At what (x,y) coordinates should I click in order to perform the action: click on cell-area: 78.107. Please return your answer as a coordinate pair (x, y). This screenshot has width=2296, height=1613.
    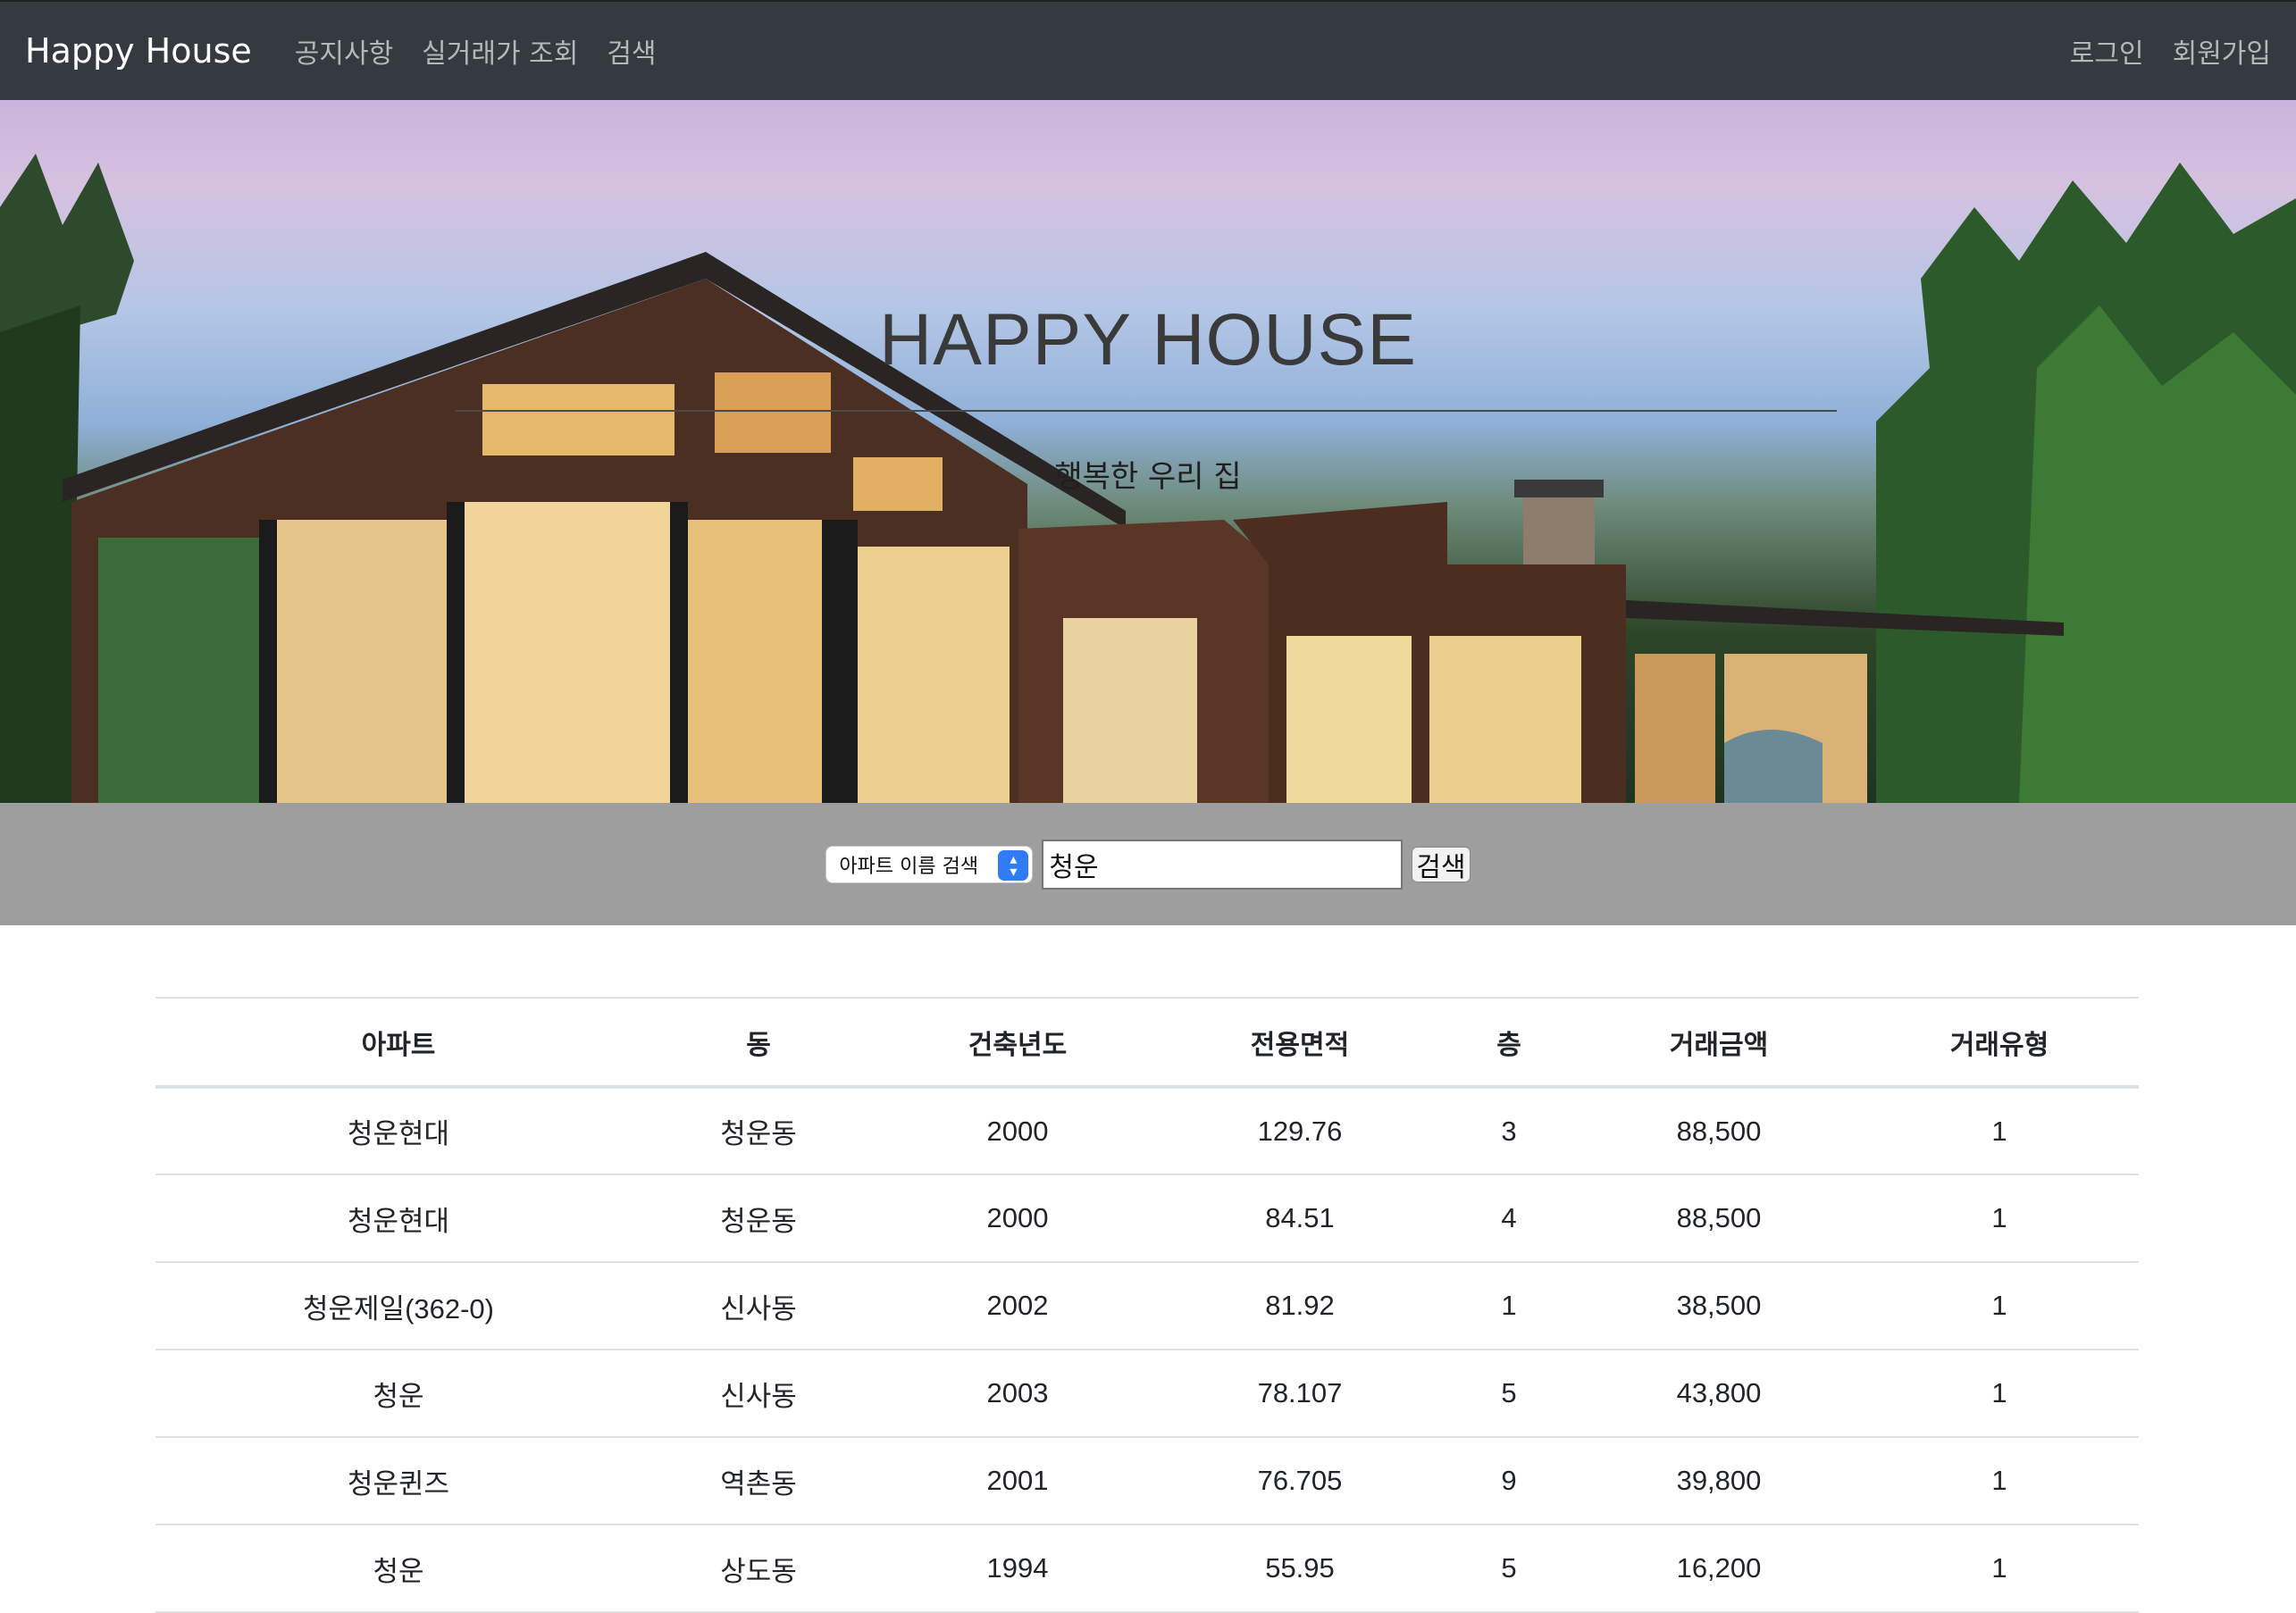
    Looking at the image, I should click on (1300, 1394).